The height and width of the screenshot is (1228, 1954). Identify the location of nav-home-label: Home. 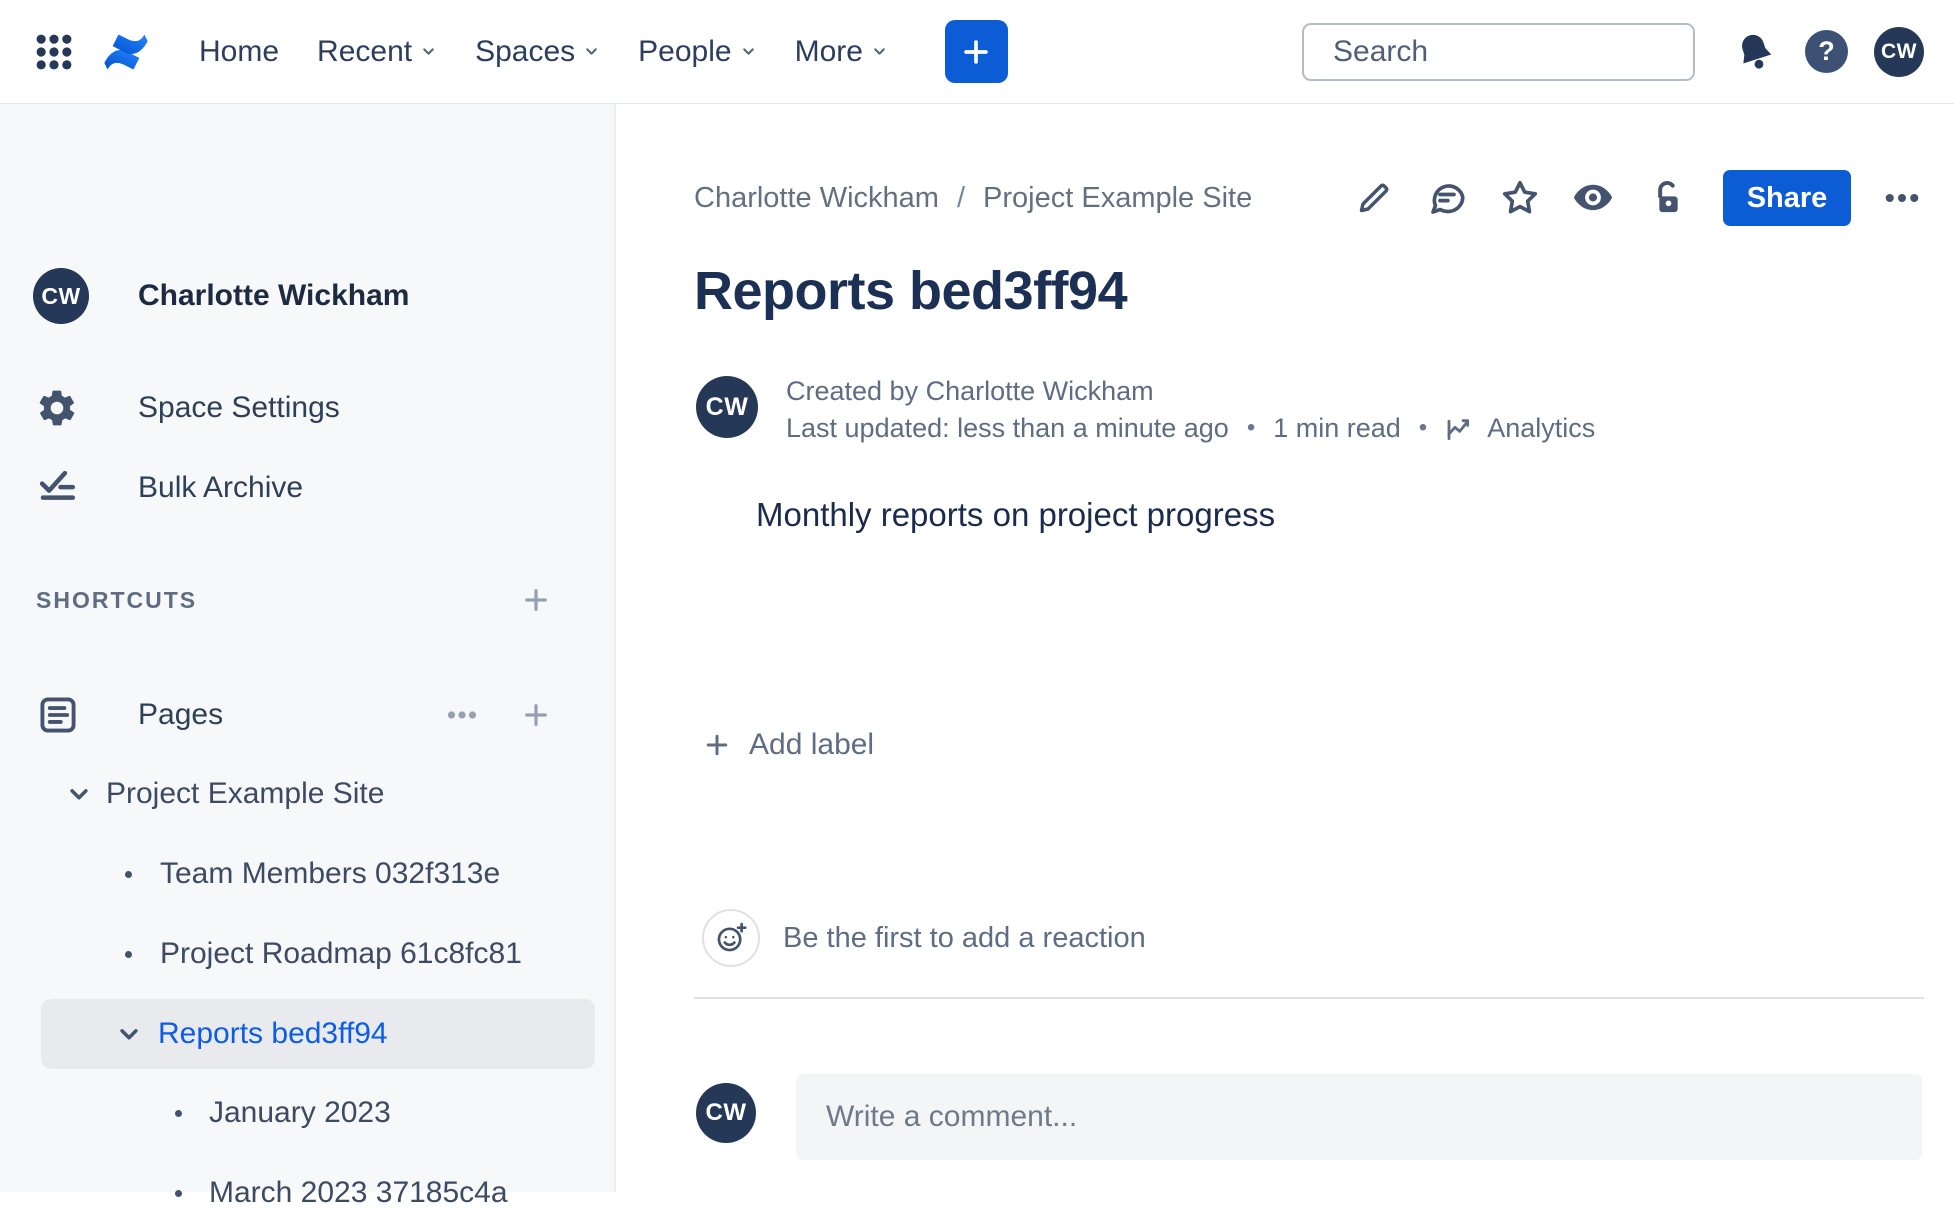
(239, 51).